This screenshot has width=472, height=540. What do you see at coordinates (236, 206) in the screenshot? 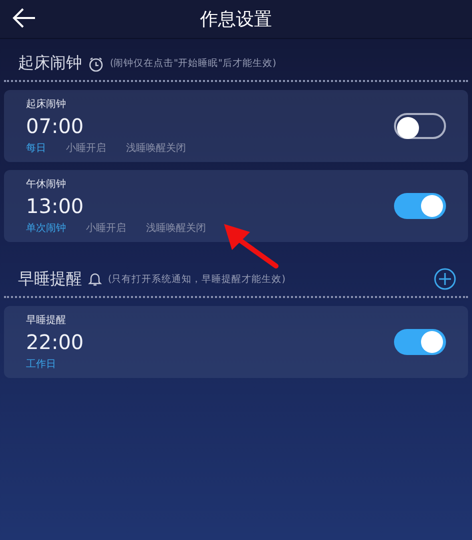
I see `alarm-card: 午休闹钟 13:00 单次闹钟 小睡开启 浅睡唤醒关闭` at bounding box center [236, 206].